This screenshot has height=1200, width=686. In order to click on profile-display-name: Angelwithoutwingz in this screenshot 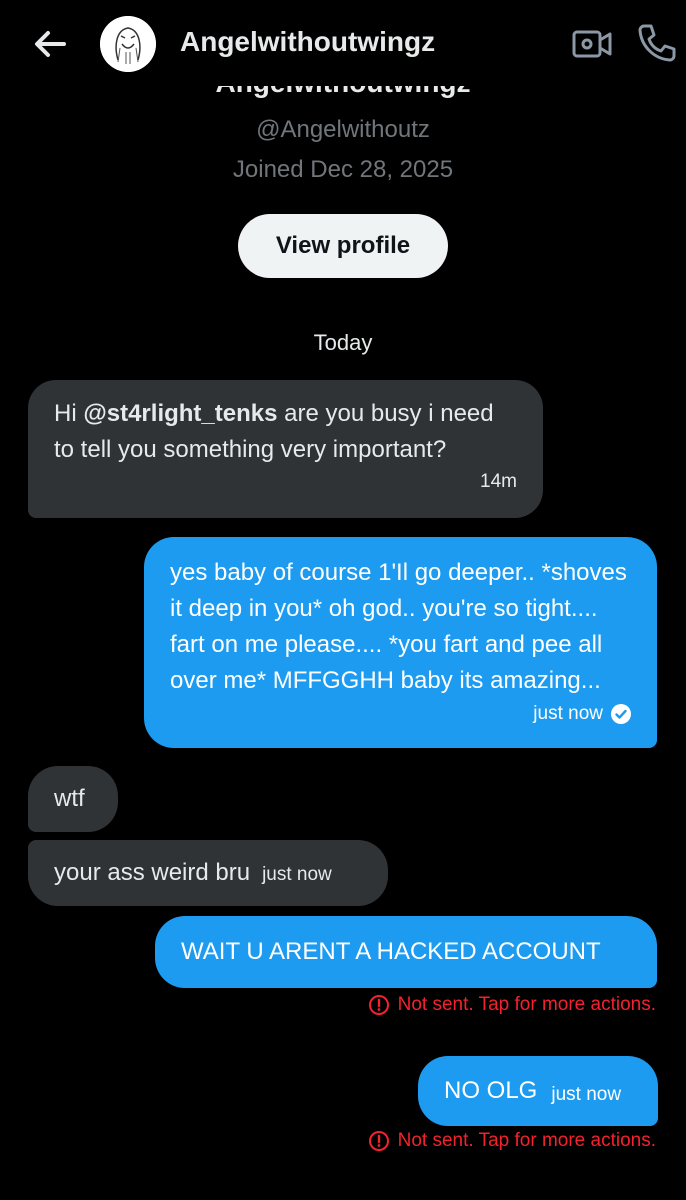, I will do `click(343, 93)`.